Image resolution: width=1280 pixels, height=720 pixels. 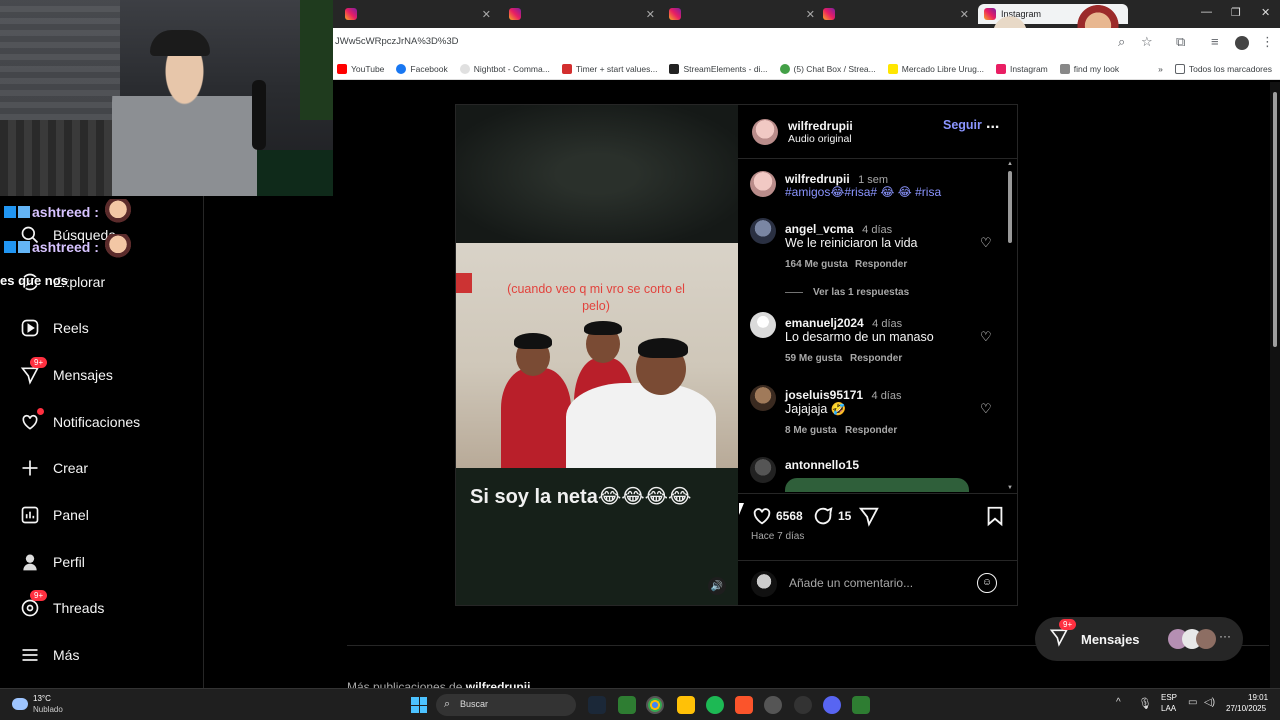 What do you see at coordinates (1275, 219) in the screenshot?
I see `page-scrollbar-thumb` at bounding box center [1275, 219].